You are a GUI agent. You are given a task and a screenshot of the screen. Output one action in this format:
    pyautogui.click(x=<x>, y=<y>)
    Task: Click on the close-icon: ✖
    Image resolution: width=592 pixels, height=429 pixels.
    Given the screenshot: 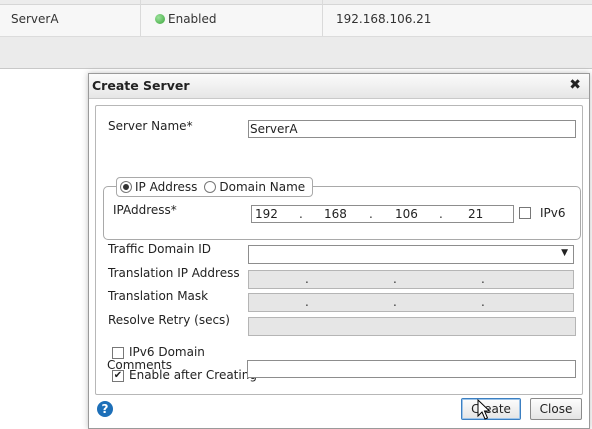 What is the action you would take?
    pyautogui.click(x=575, y=85)
    